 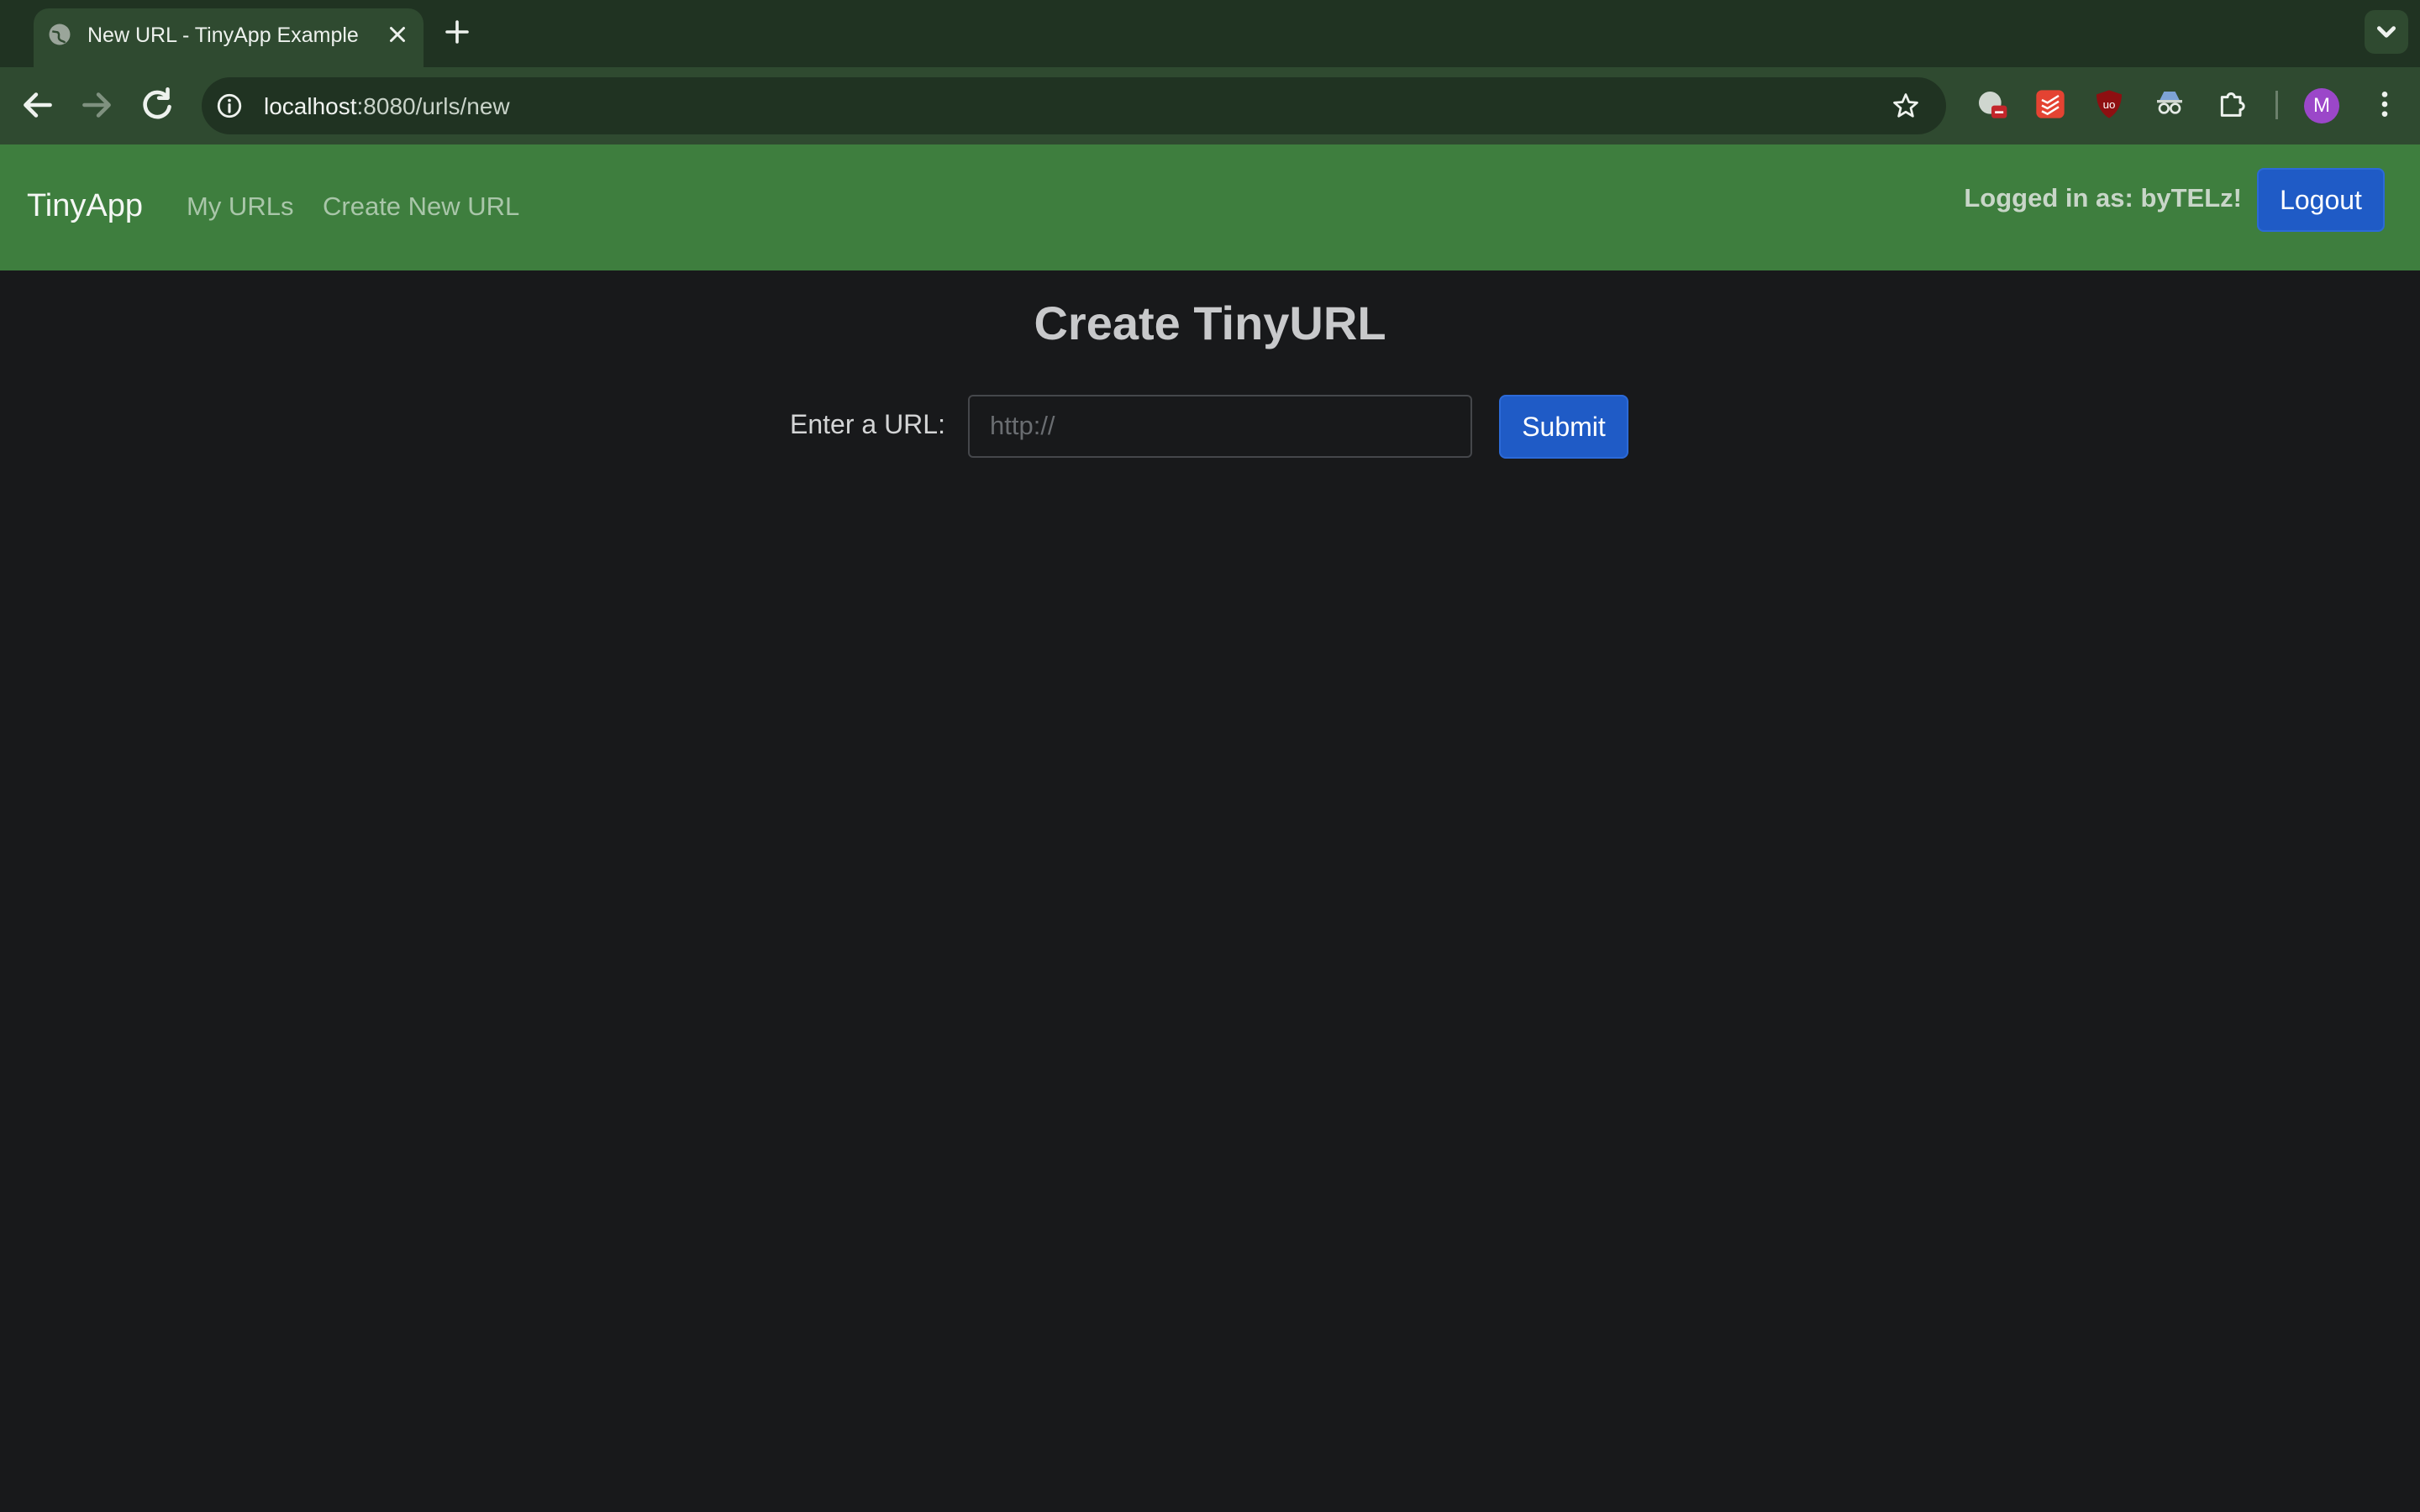 I want to click on globe-icon, so click(x=60, y=34).